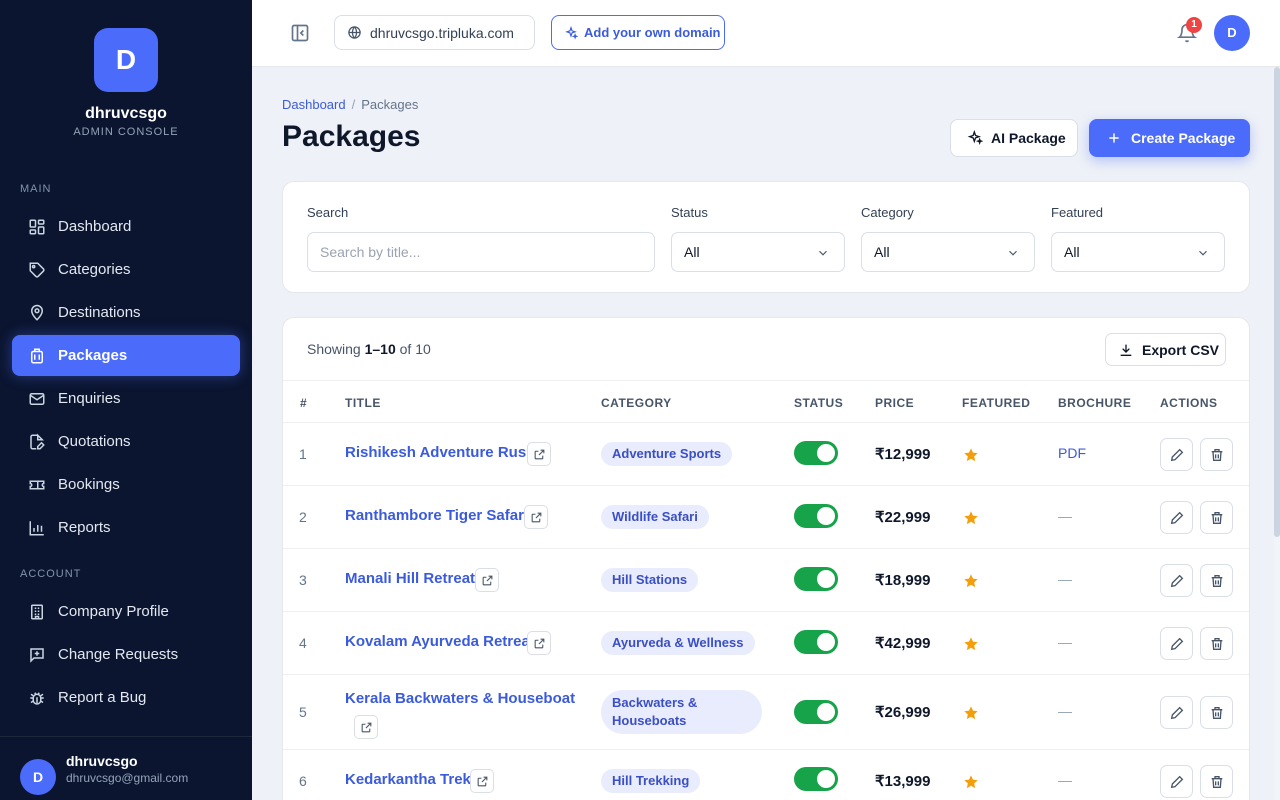 The height and width of the screenshot is (800, 1280). What do you see at coordinates (37, 355) in the screenshot?
I see `luggage-icon` at bounding box center [37, 355].